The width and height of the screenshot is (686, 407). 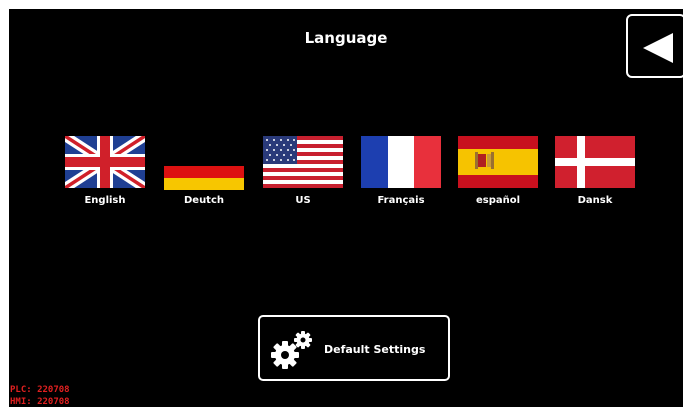 I want to click on back-button, so click(x=654, y=46).